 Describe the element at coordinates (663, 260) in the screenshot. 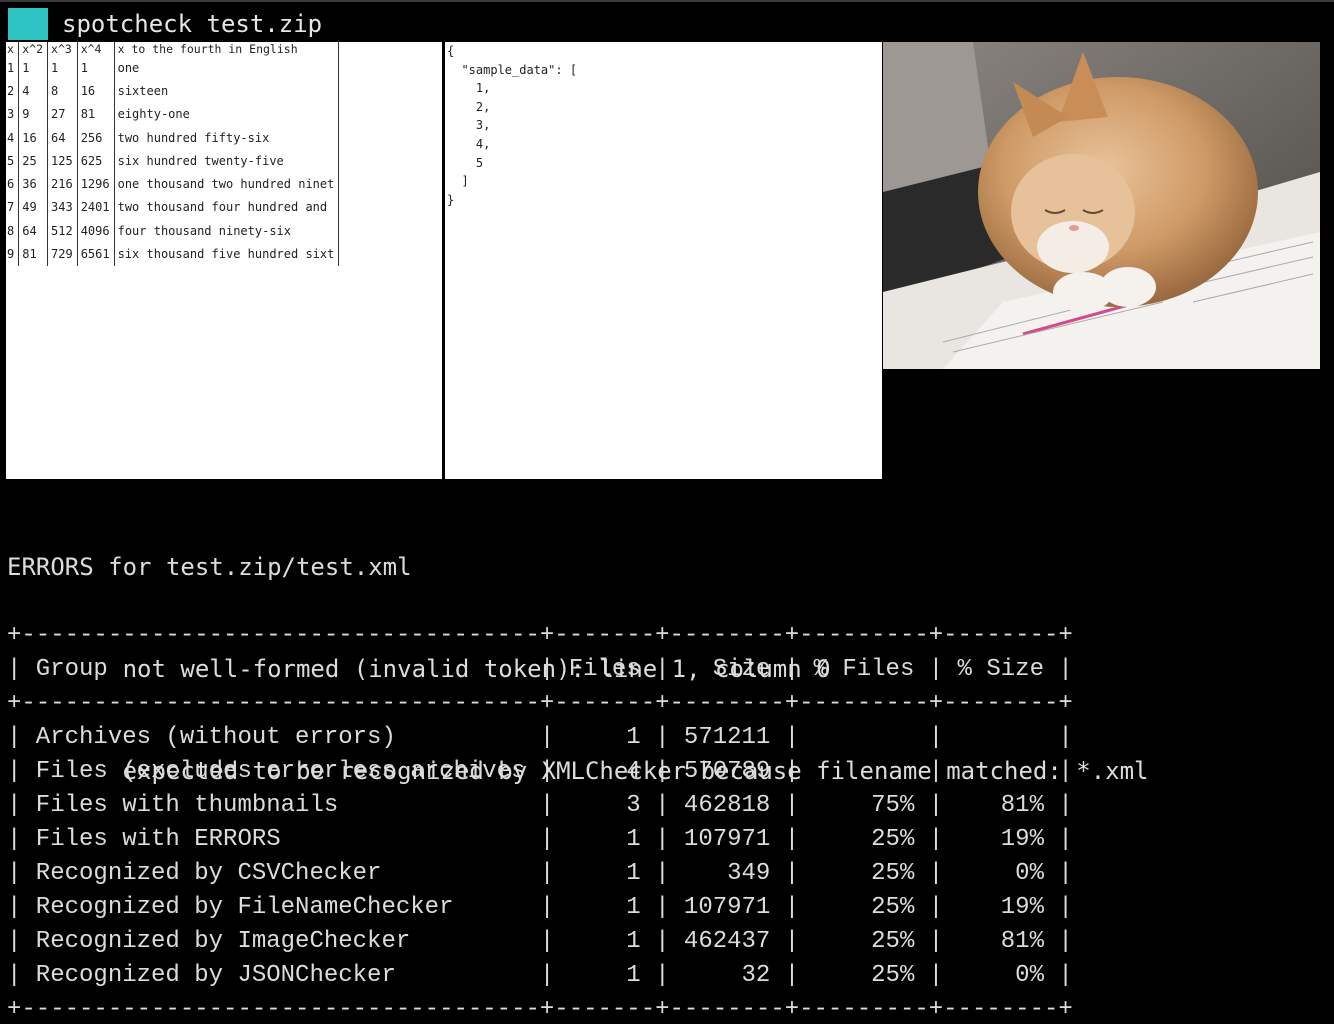

I see `json-thumbnail: { "sample_data": [ 1, 2, 3, 4, 5 ] }` at that location.